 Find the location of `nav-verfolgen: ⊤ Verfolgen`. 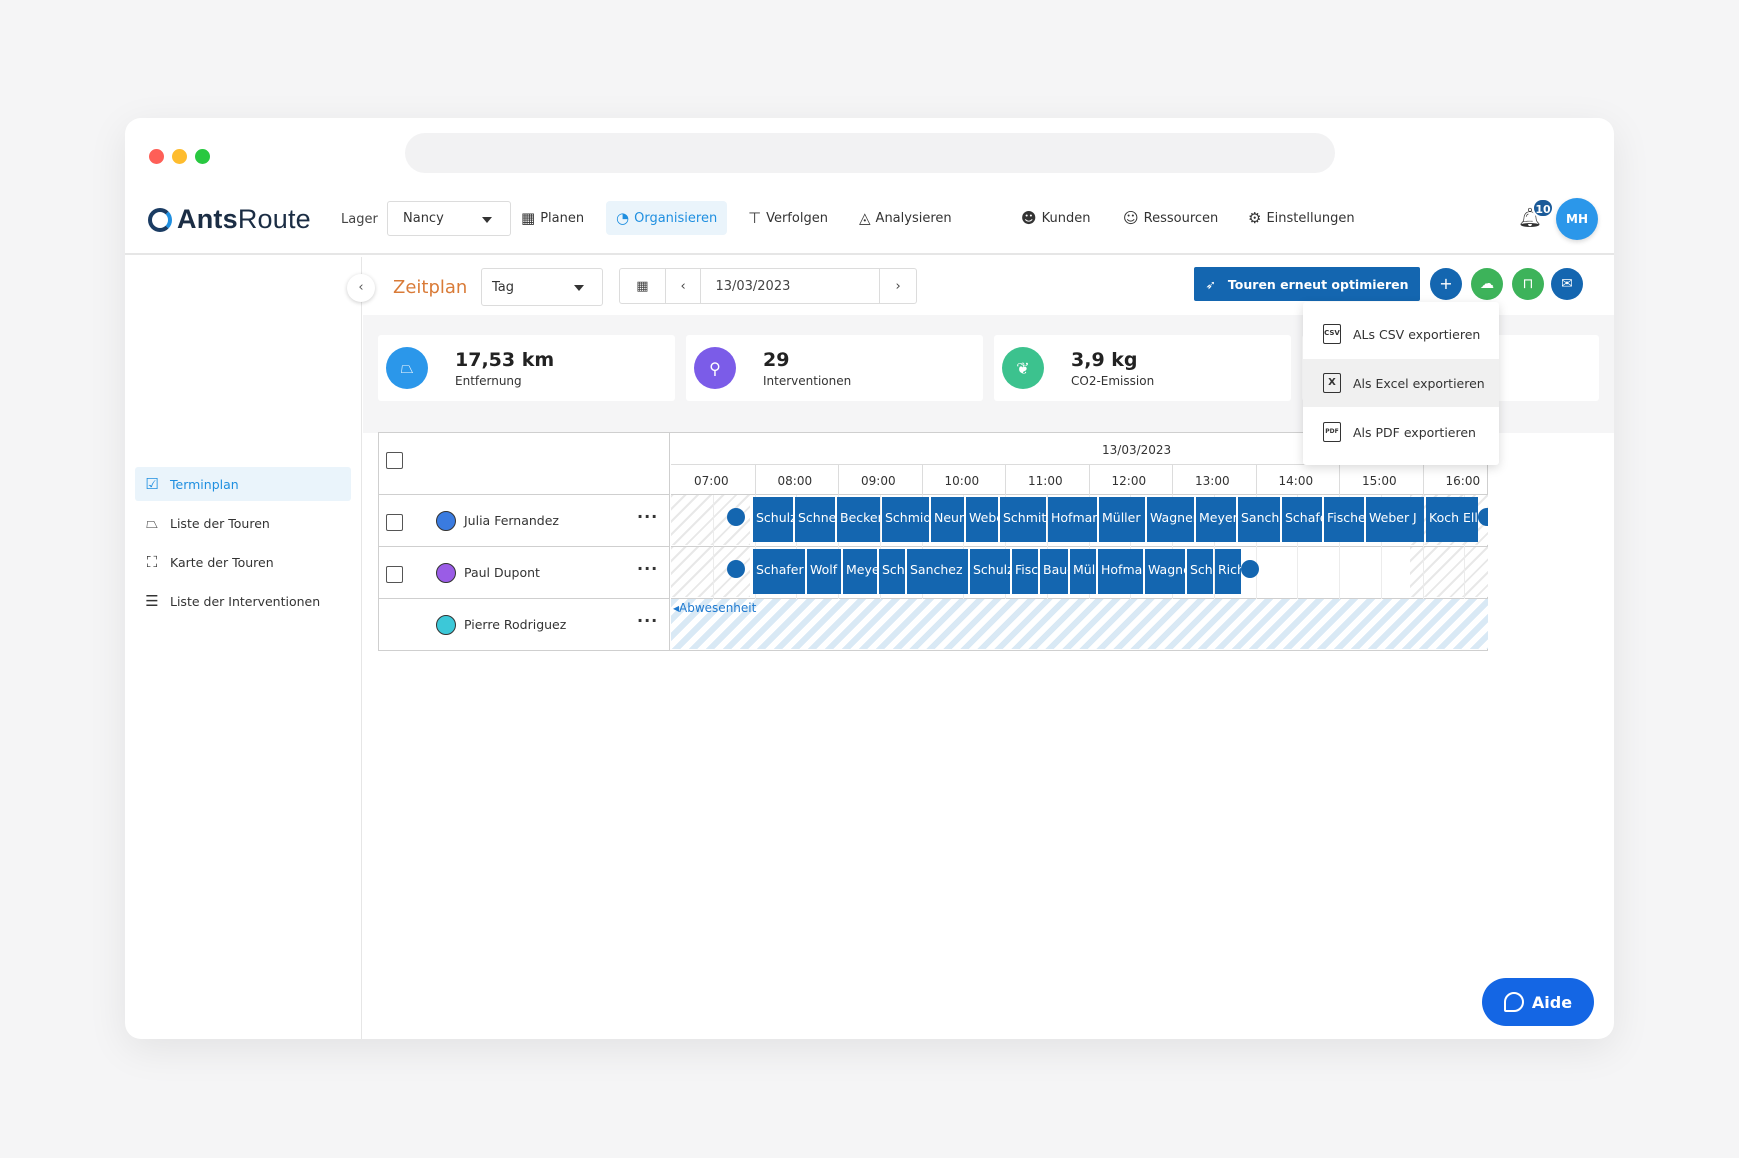

nav-verfolgen: ⊤ Verfolgen is located at coordinates (788, 218).